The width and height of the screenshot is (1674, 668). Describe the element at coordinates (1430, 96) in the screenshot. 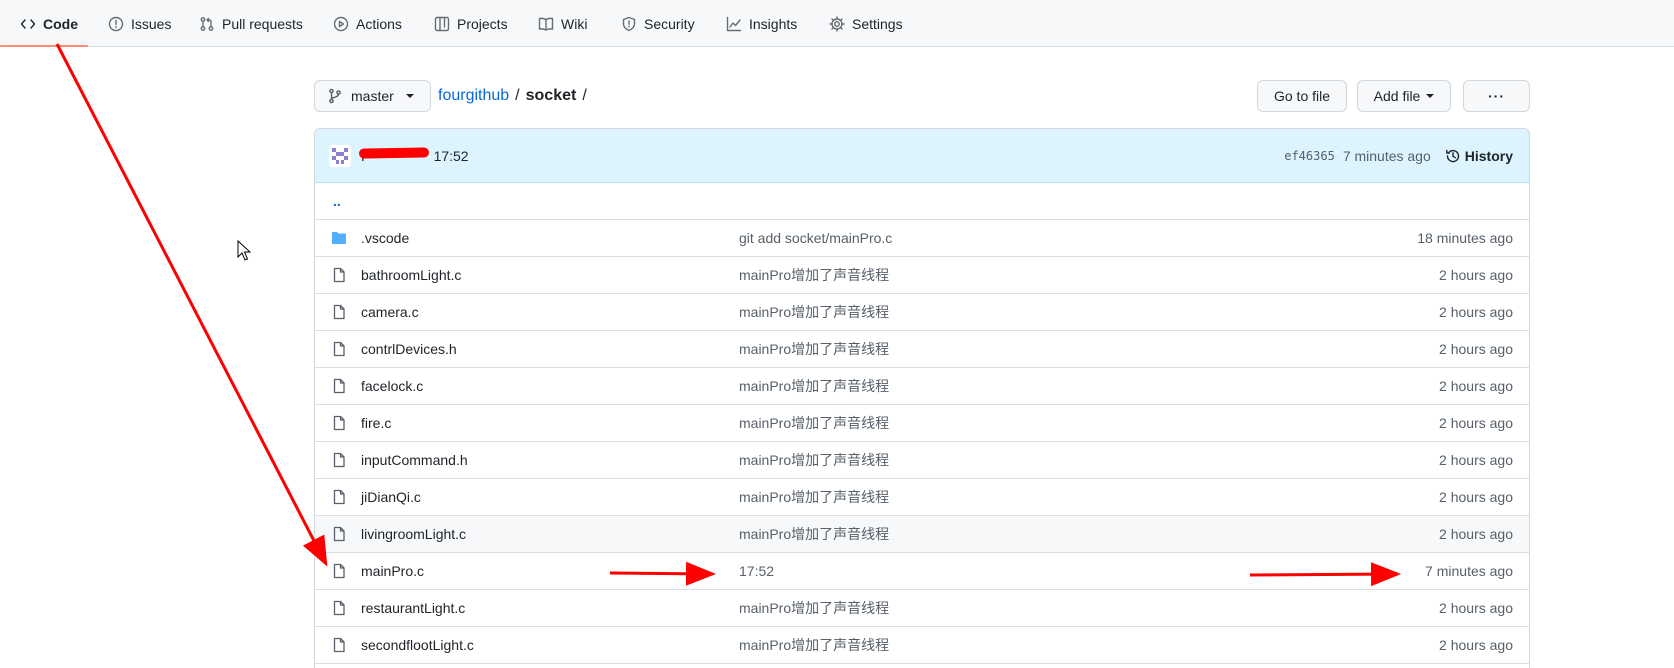

I see `chevron-down-icon` at that location.